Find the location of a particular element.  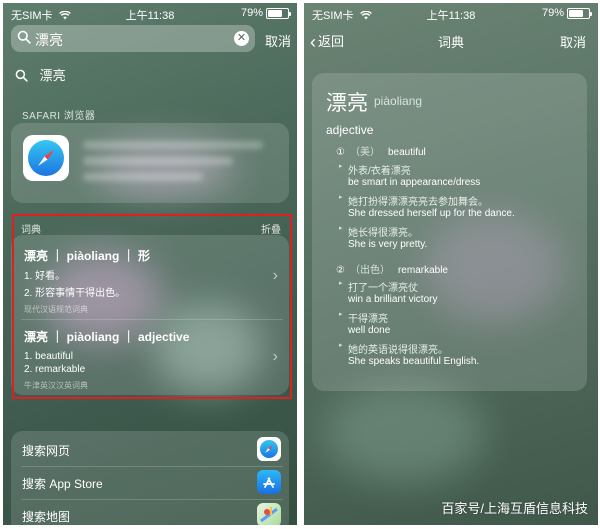

example-english: be smart in appearance/dress is located at coordinates (414, 182).